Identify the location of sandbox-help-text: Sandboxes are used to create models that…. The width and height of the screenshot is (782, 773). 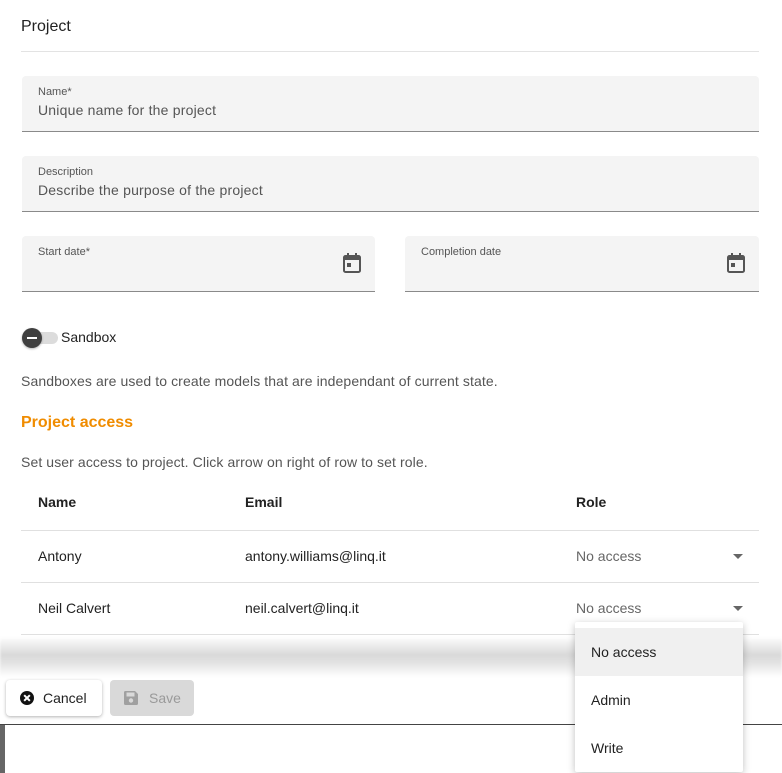
(259, 381).